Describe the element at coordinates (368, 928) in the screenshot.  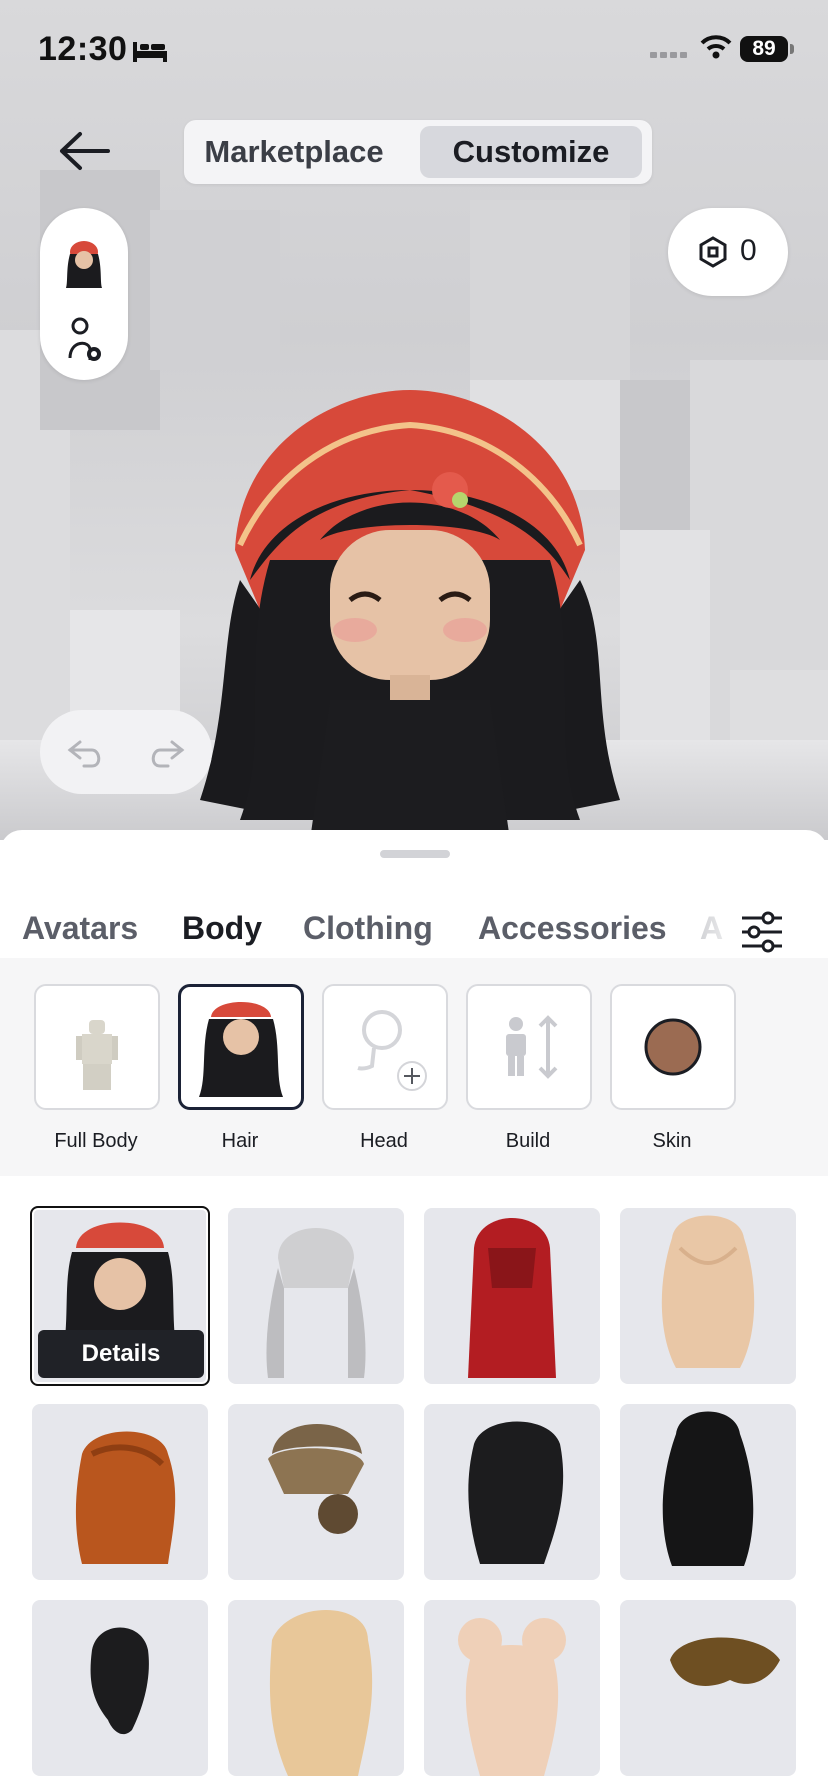
I see `tab-clothing: Clothing` at that location.